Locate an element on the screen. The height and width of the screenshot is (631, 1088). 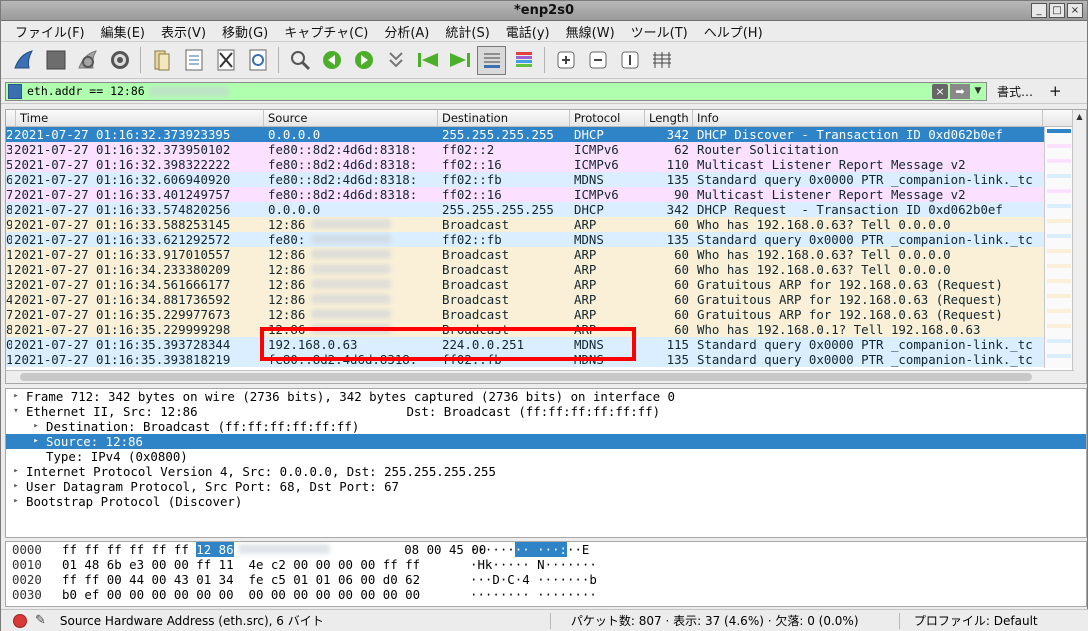
chevron-down-icon: ▼ is located at coordinates (978, 91).